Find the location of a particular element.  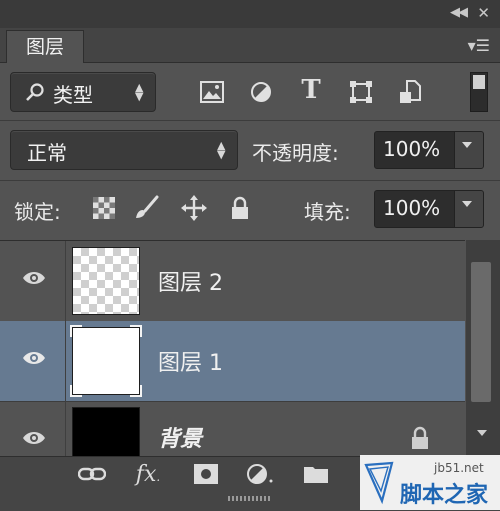

lock-label: 锁定: is located at coordinates (37, 212).